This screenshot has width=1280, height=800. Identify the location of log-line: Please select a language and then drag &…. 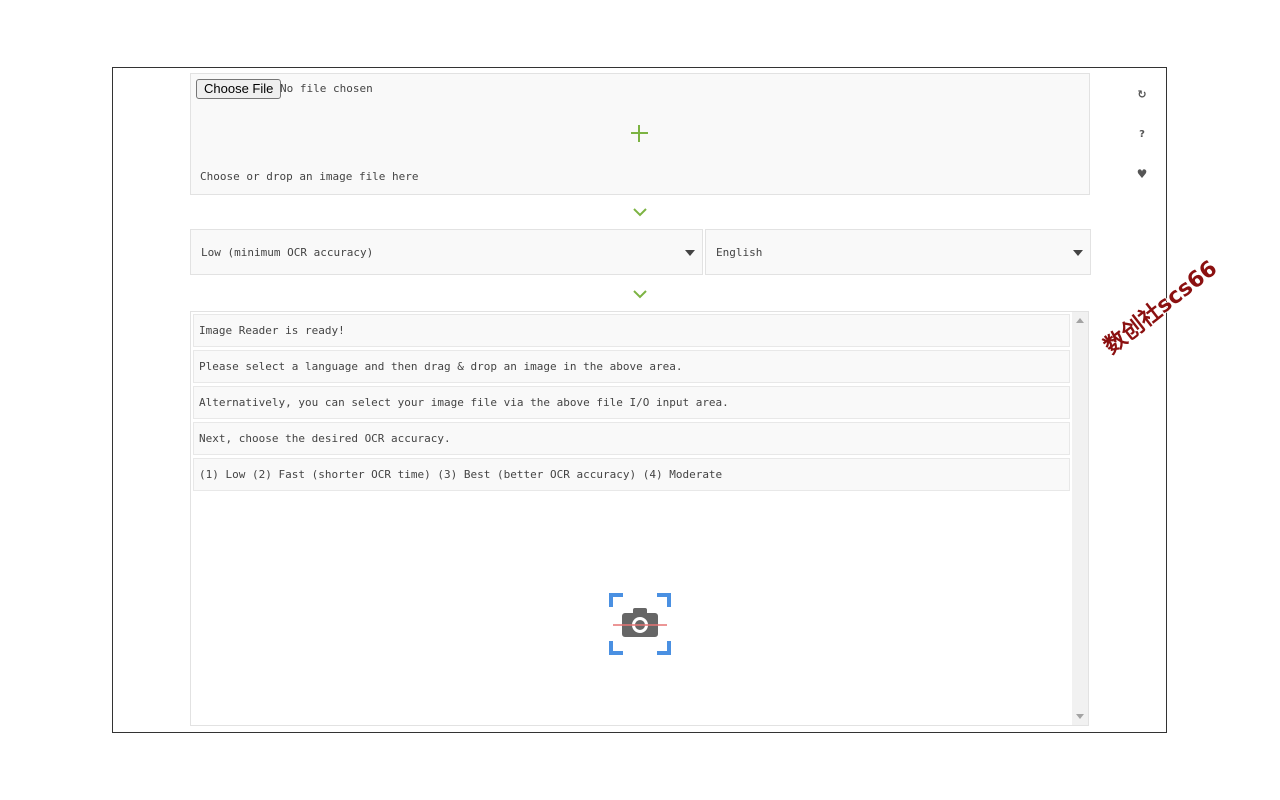
(631, 366).